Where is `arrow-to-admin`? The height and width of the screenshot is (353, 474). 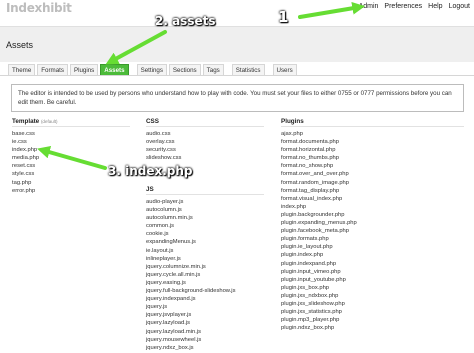 arrow-to-admin is located at coordinates (332, 10).